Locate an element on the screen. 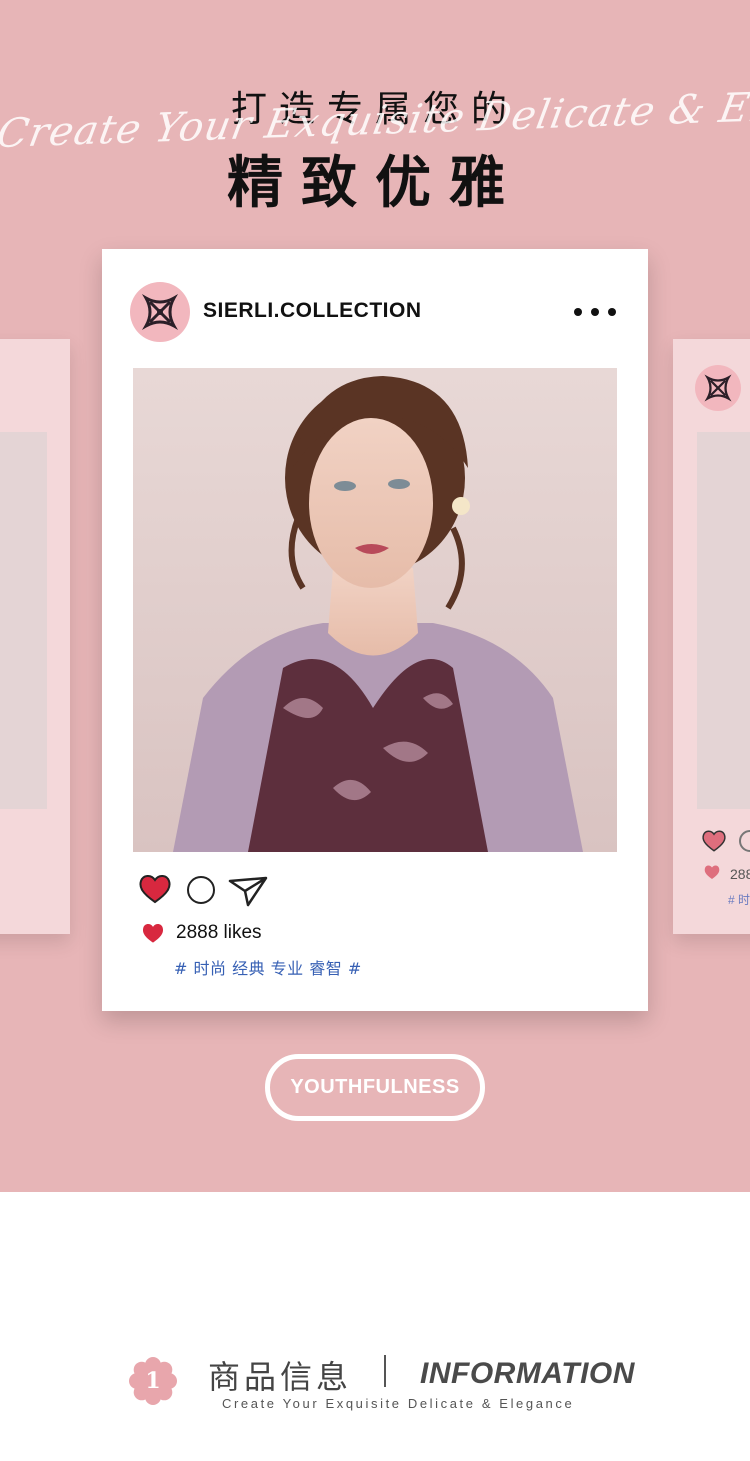 The image size is (750, 1461). post-username: SIERLI.COLLECTION is located at coordinates (312, 311).